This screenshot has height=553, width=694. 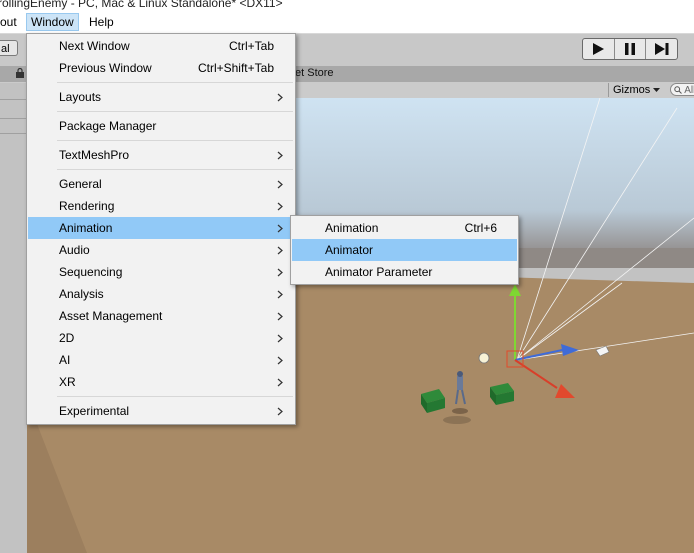 I want to click on menu-item-label: XR, so click(x=67, y=382).